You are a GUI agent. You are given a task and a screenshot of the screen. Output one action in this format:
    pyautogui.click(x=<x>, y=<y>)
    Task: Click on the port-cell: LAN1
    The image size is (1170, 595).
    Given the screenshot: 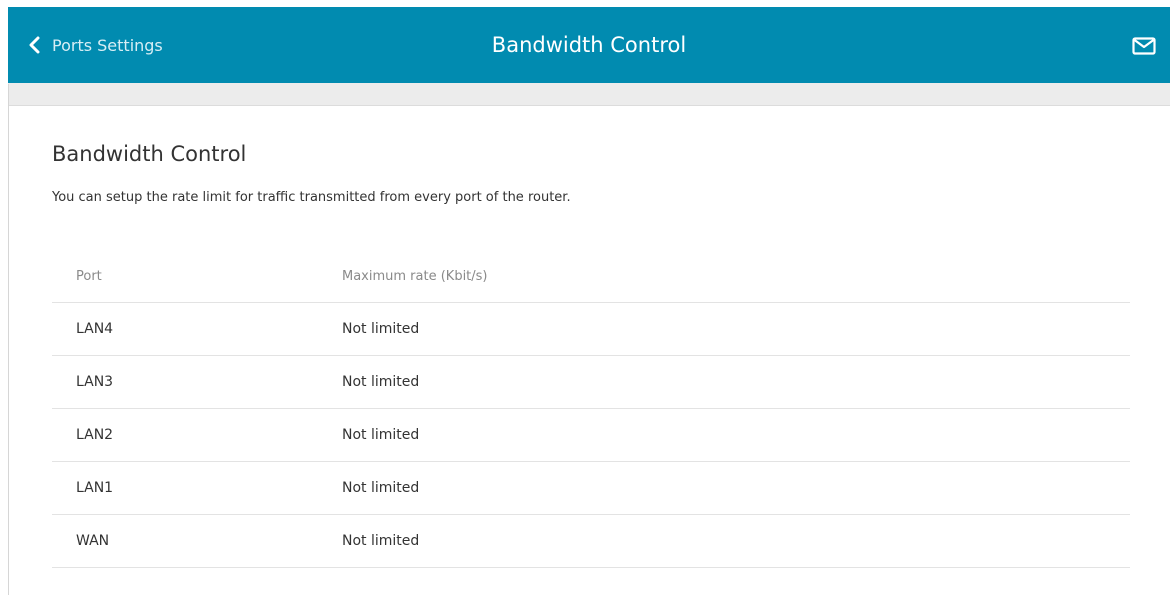 What is the action you would take?
    pyautogui.click(x=95, y=488)
    